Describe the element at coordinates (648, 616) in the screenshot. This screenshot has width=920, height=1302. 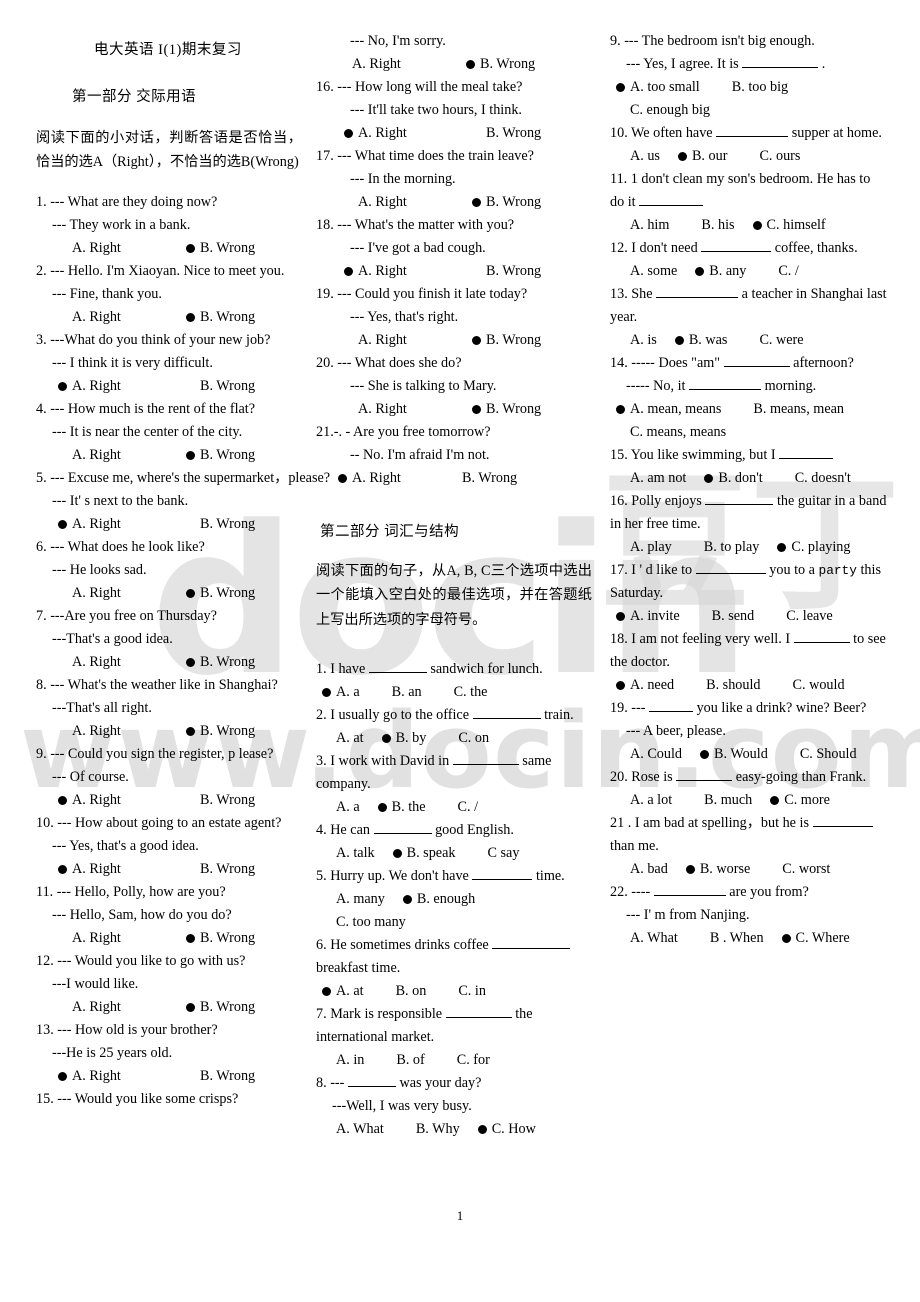
I see `option-a: A. invite` at that location.